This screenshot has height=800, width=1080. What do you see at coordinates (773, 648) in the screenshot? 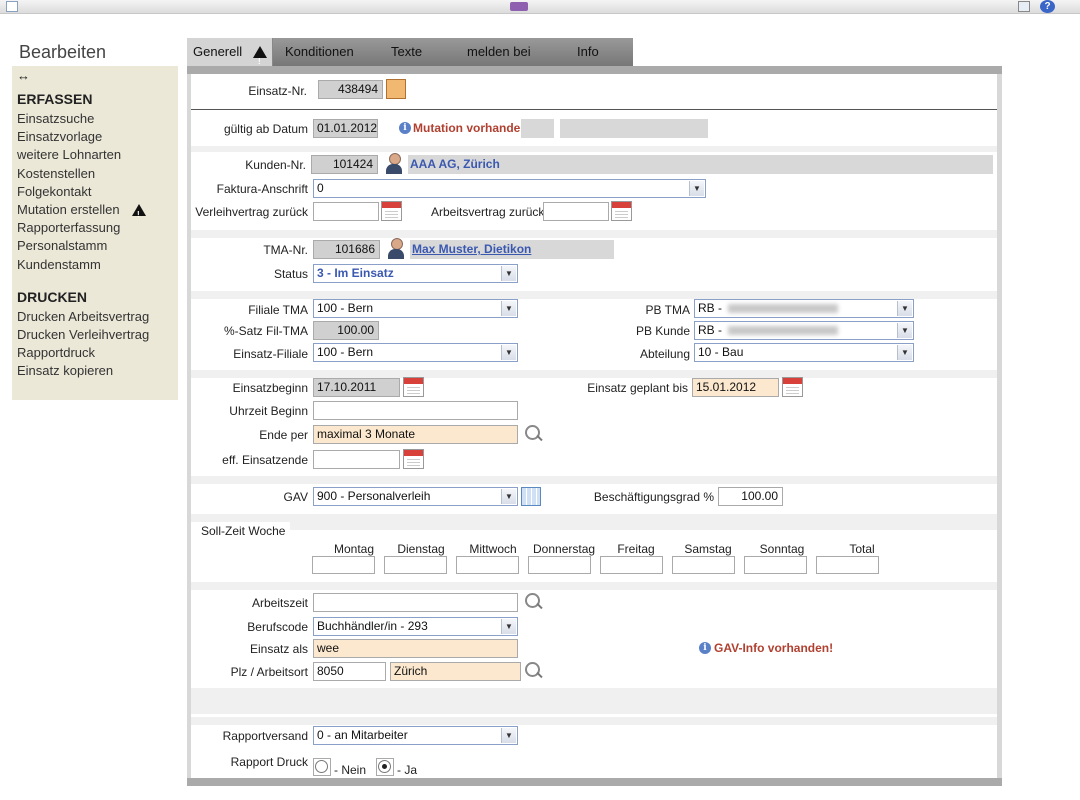
I see `gav-info-text: GAV-Info vorhanden!` at bounding box center [773, 648].